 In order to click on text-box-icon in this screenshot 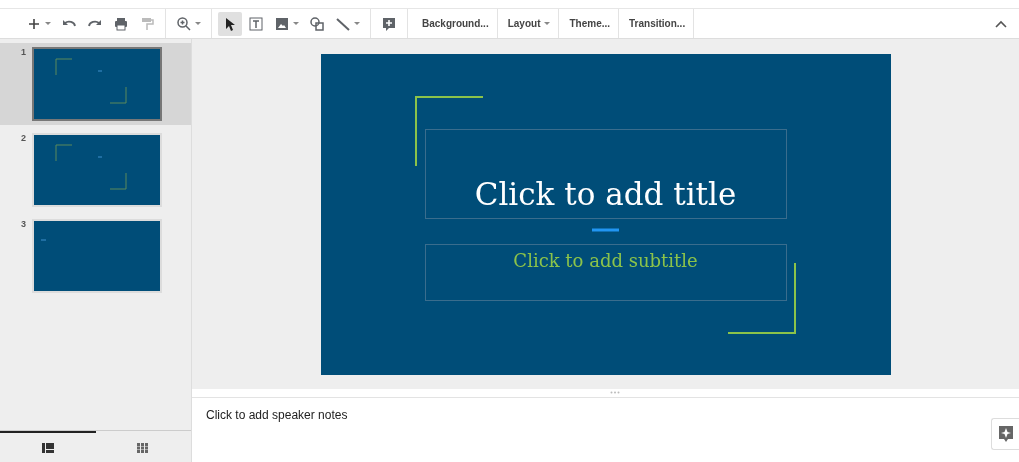, I will do `click(256, 23)`.